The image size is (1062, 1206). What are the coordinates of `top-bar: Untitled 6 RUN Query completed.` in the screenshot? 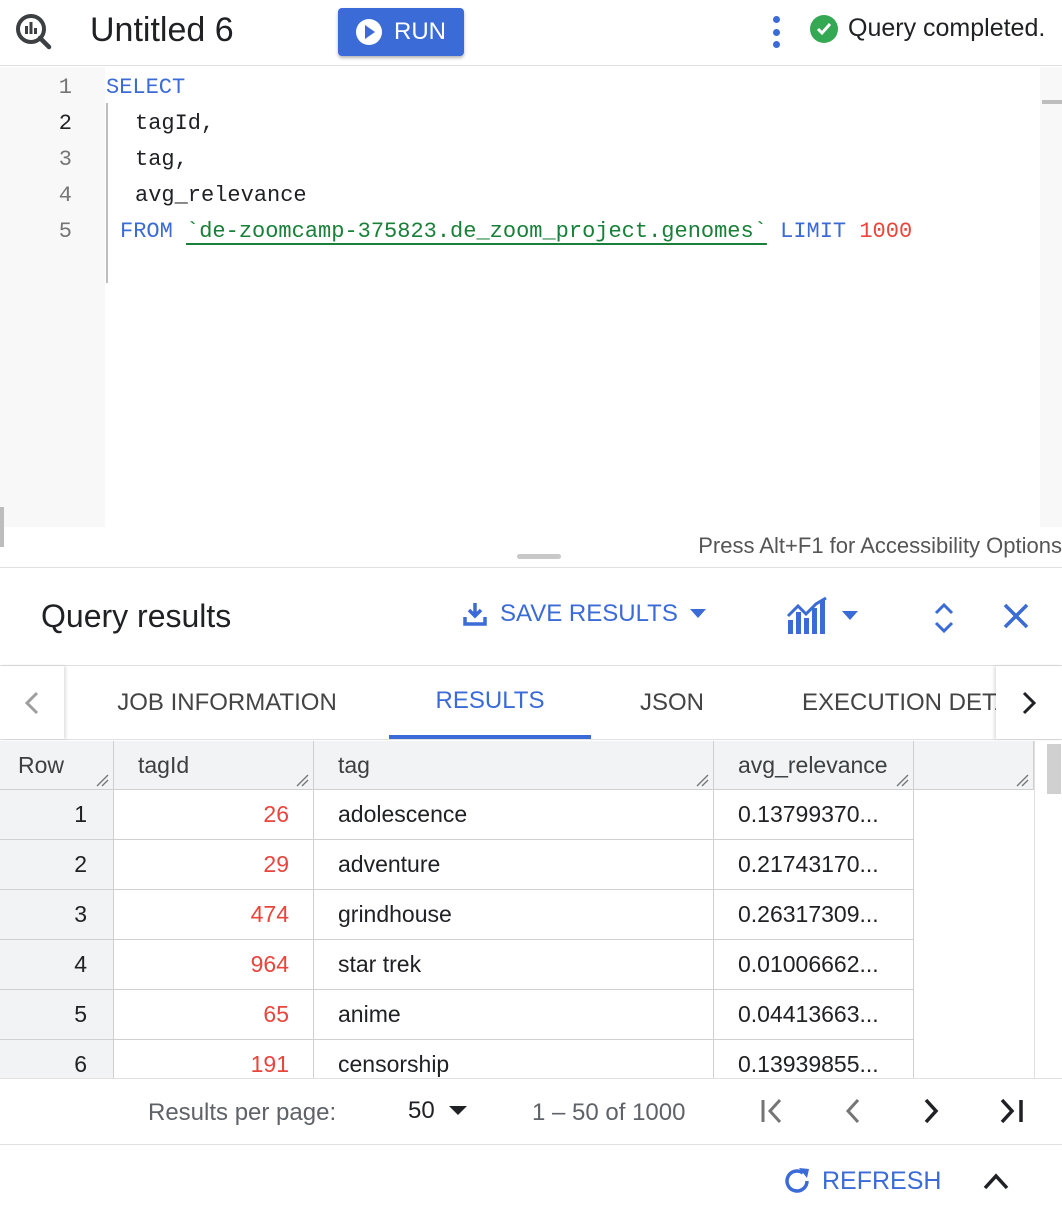 It's located at (531, 33).